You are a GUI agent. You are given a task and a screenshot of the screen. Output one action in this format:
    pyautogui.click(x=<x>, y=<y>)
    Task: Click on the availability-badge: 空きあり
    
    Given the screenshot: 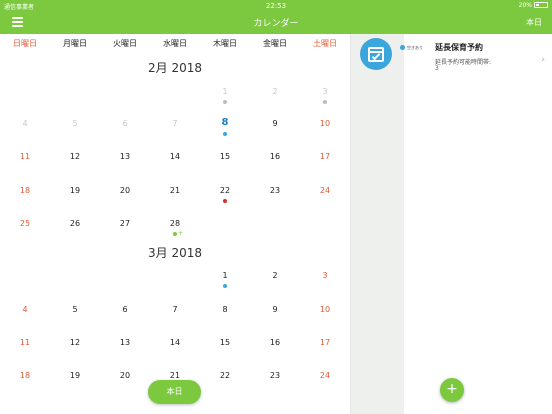 What is the action you would take?
    pyautogui.click(x=415, y=47)
    